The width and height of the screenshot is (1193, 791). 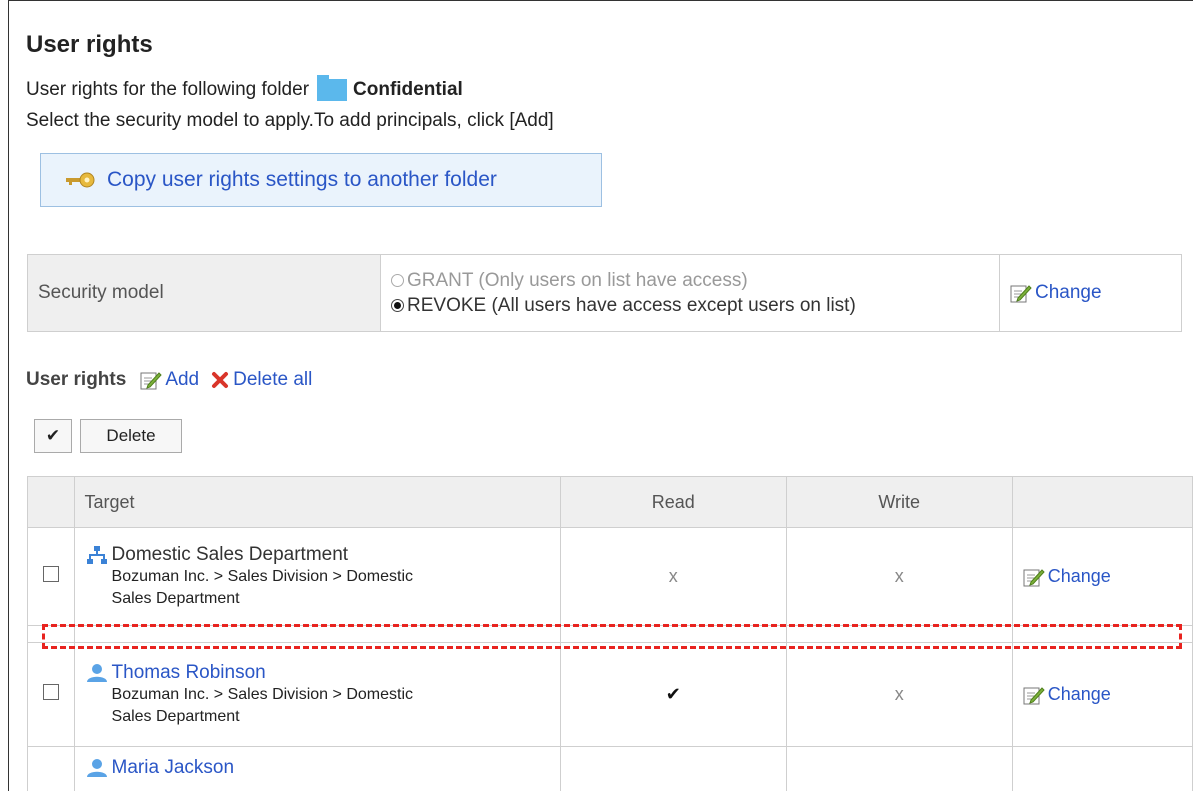 I want to click on delete-all-label: Delete all, so click(x=273, y=379).